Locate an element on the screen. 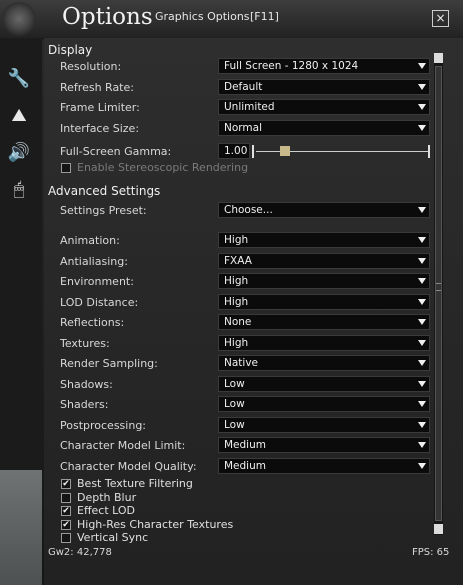  settings-preset-label: Settings Preset: is located at coordinates (103, 210).